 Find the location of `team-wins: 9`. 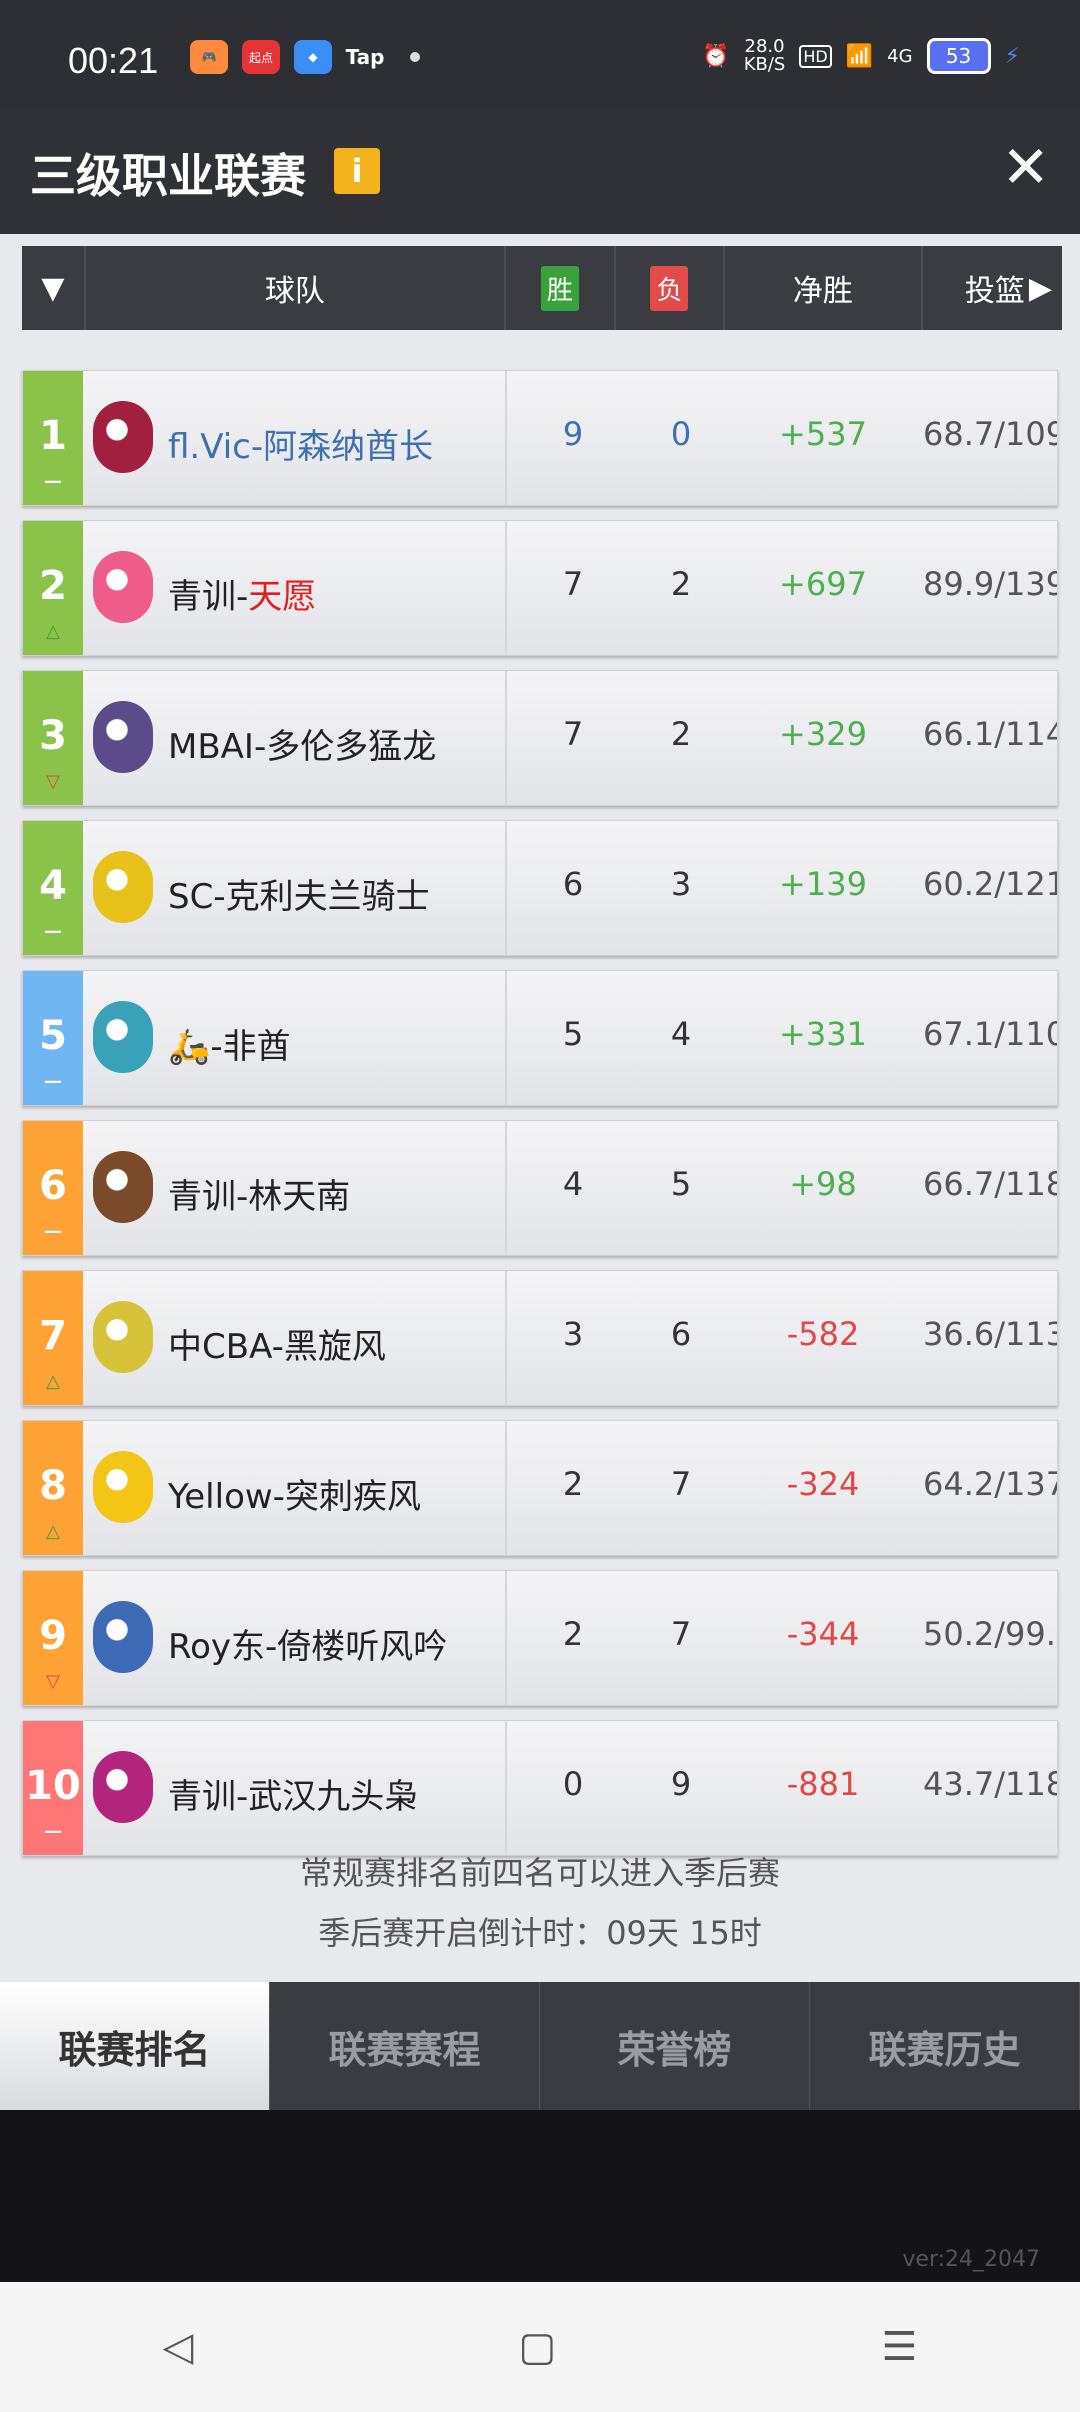

team-wins: 9 is located at coordinates (573, 434).